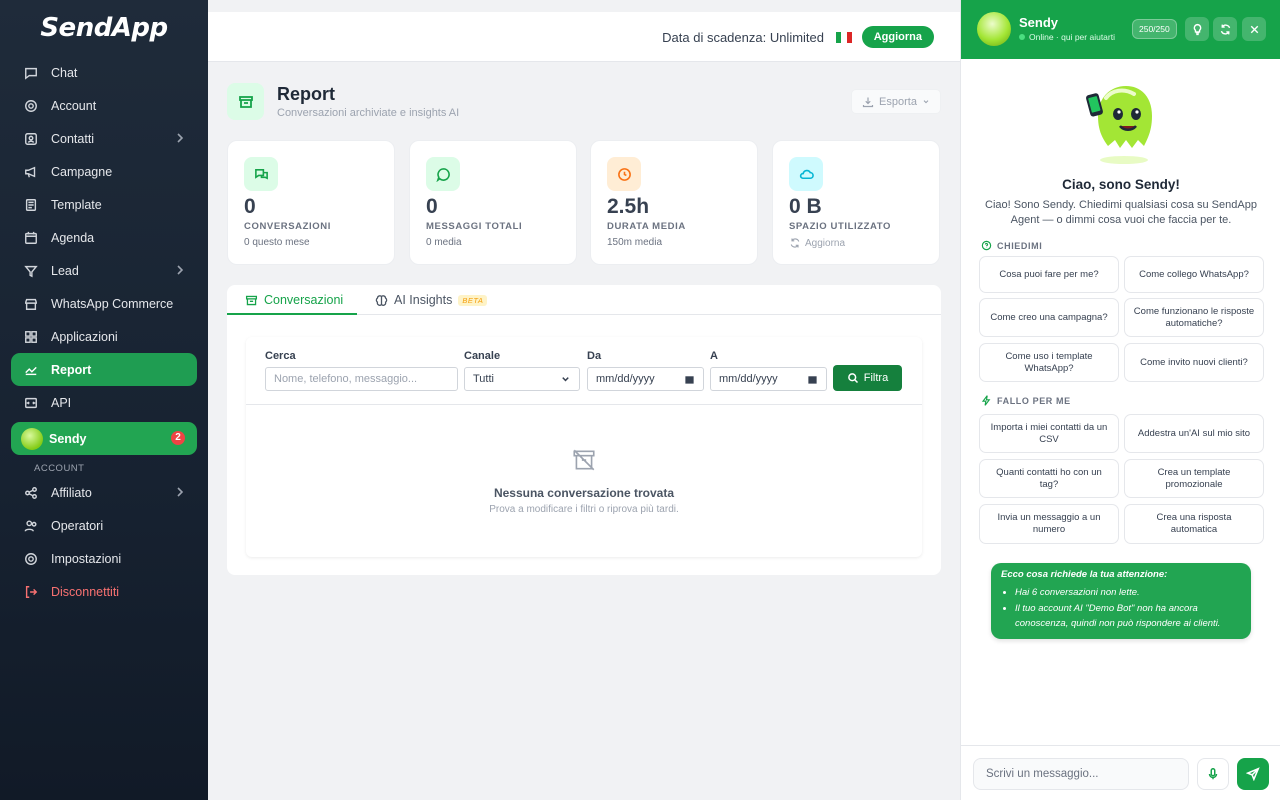 This screenshot has height=800, width=1280. Describe the element at coordinates (844, 37) in the screenshot. I see `italy-flag-icon` at that location.